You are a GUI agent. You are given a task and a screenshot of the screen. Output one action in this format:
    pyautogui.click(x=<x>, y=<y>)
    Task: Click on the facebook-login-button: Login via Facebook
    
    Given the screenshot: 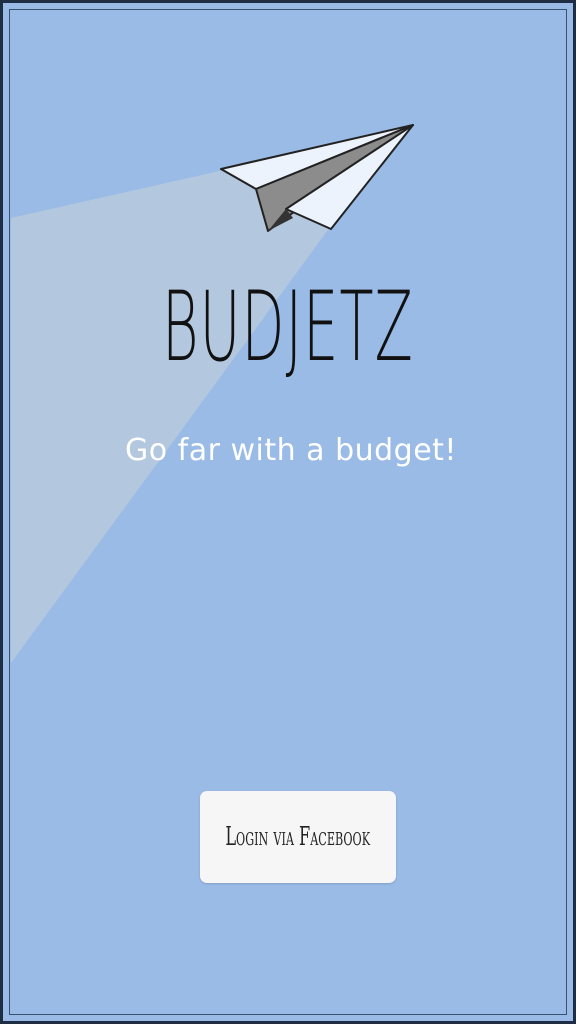 What is the action you would take?
    pyautogui.click(x=298, y=837)
    